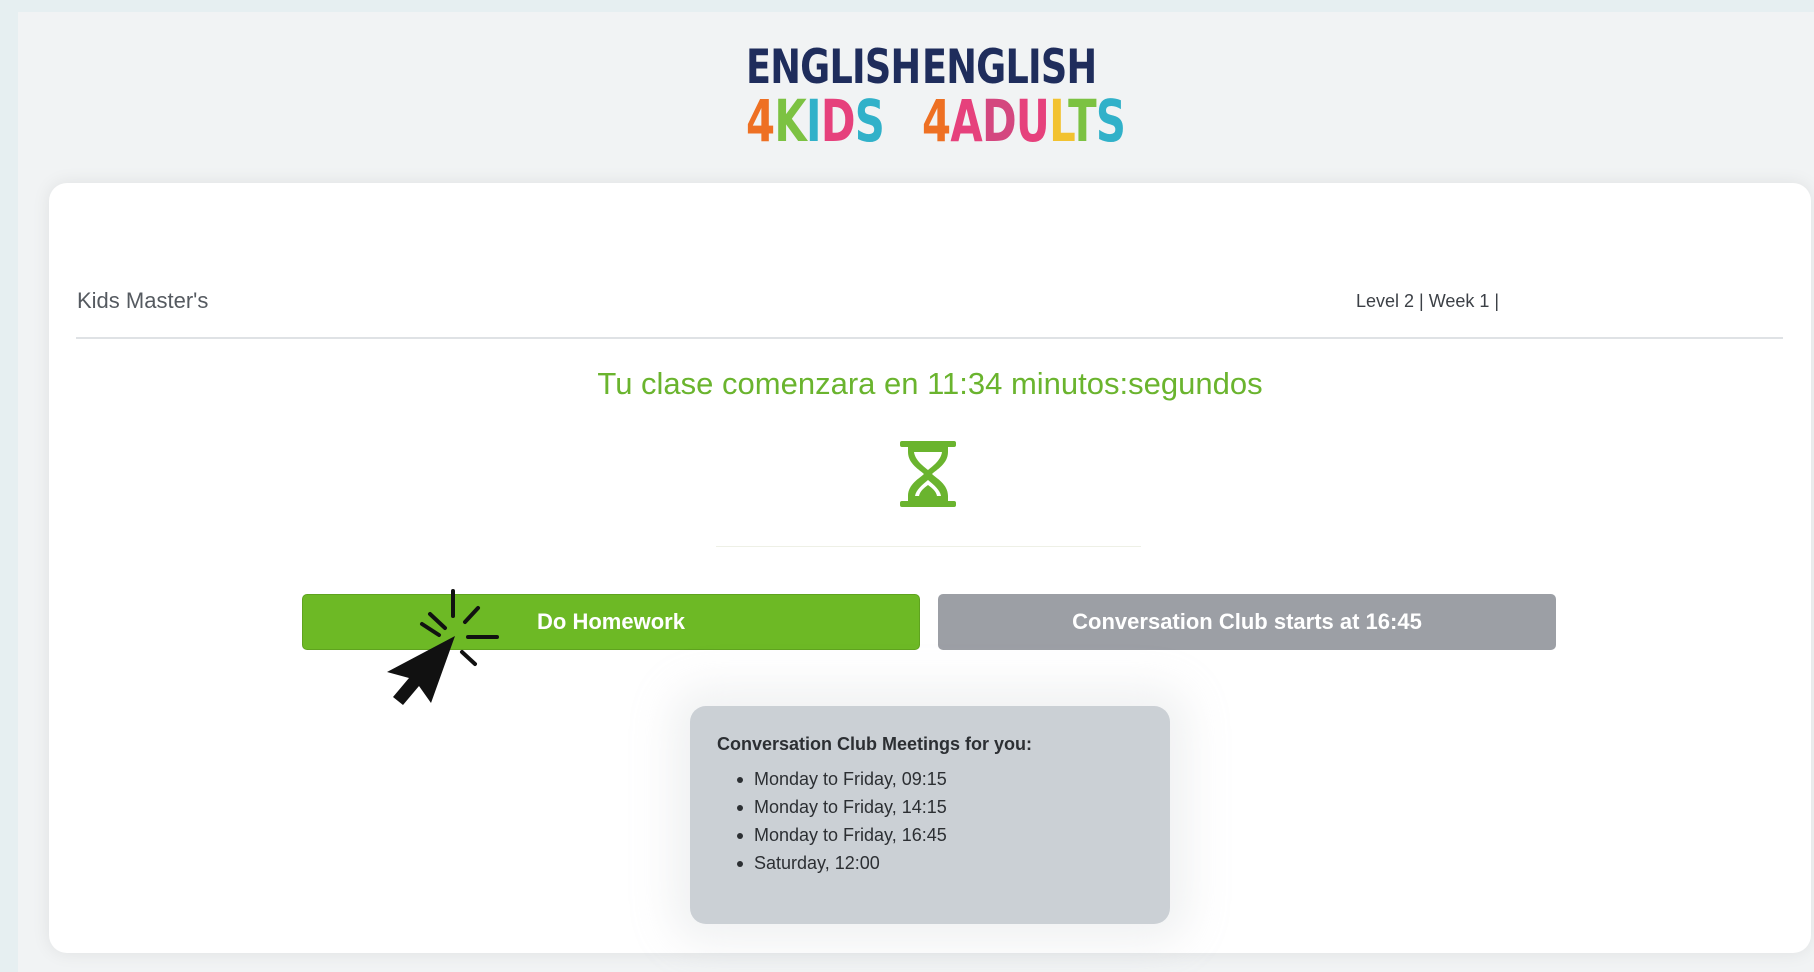  What do you see at coordinates (1024, 121) in the screenshot?
I see `logo-adults-line2: 4ADULTS` at bounding box center [1024, 121].